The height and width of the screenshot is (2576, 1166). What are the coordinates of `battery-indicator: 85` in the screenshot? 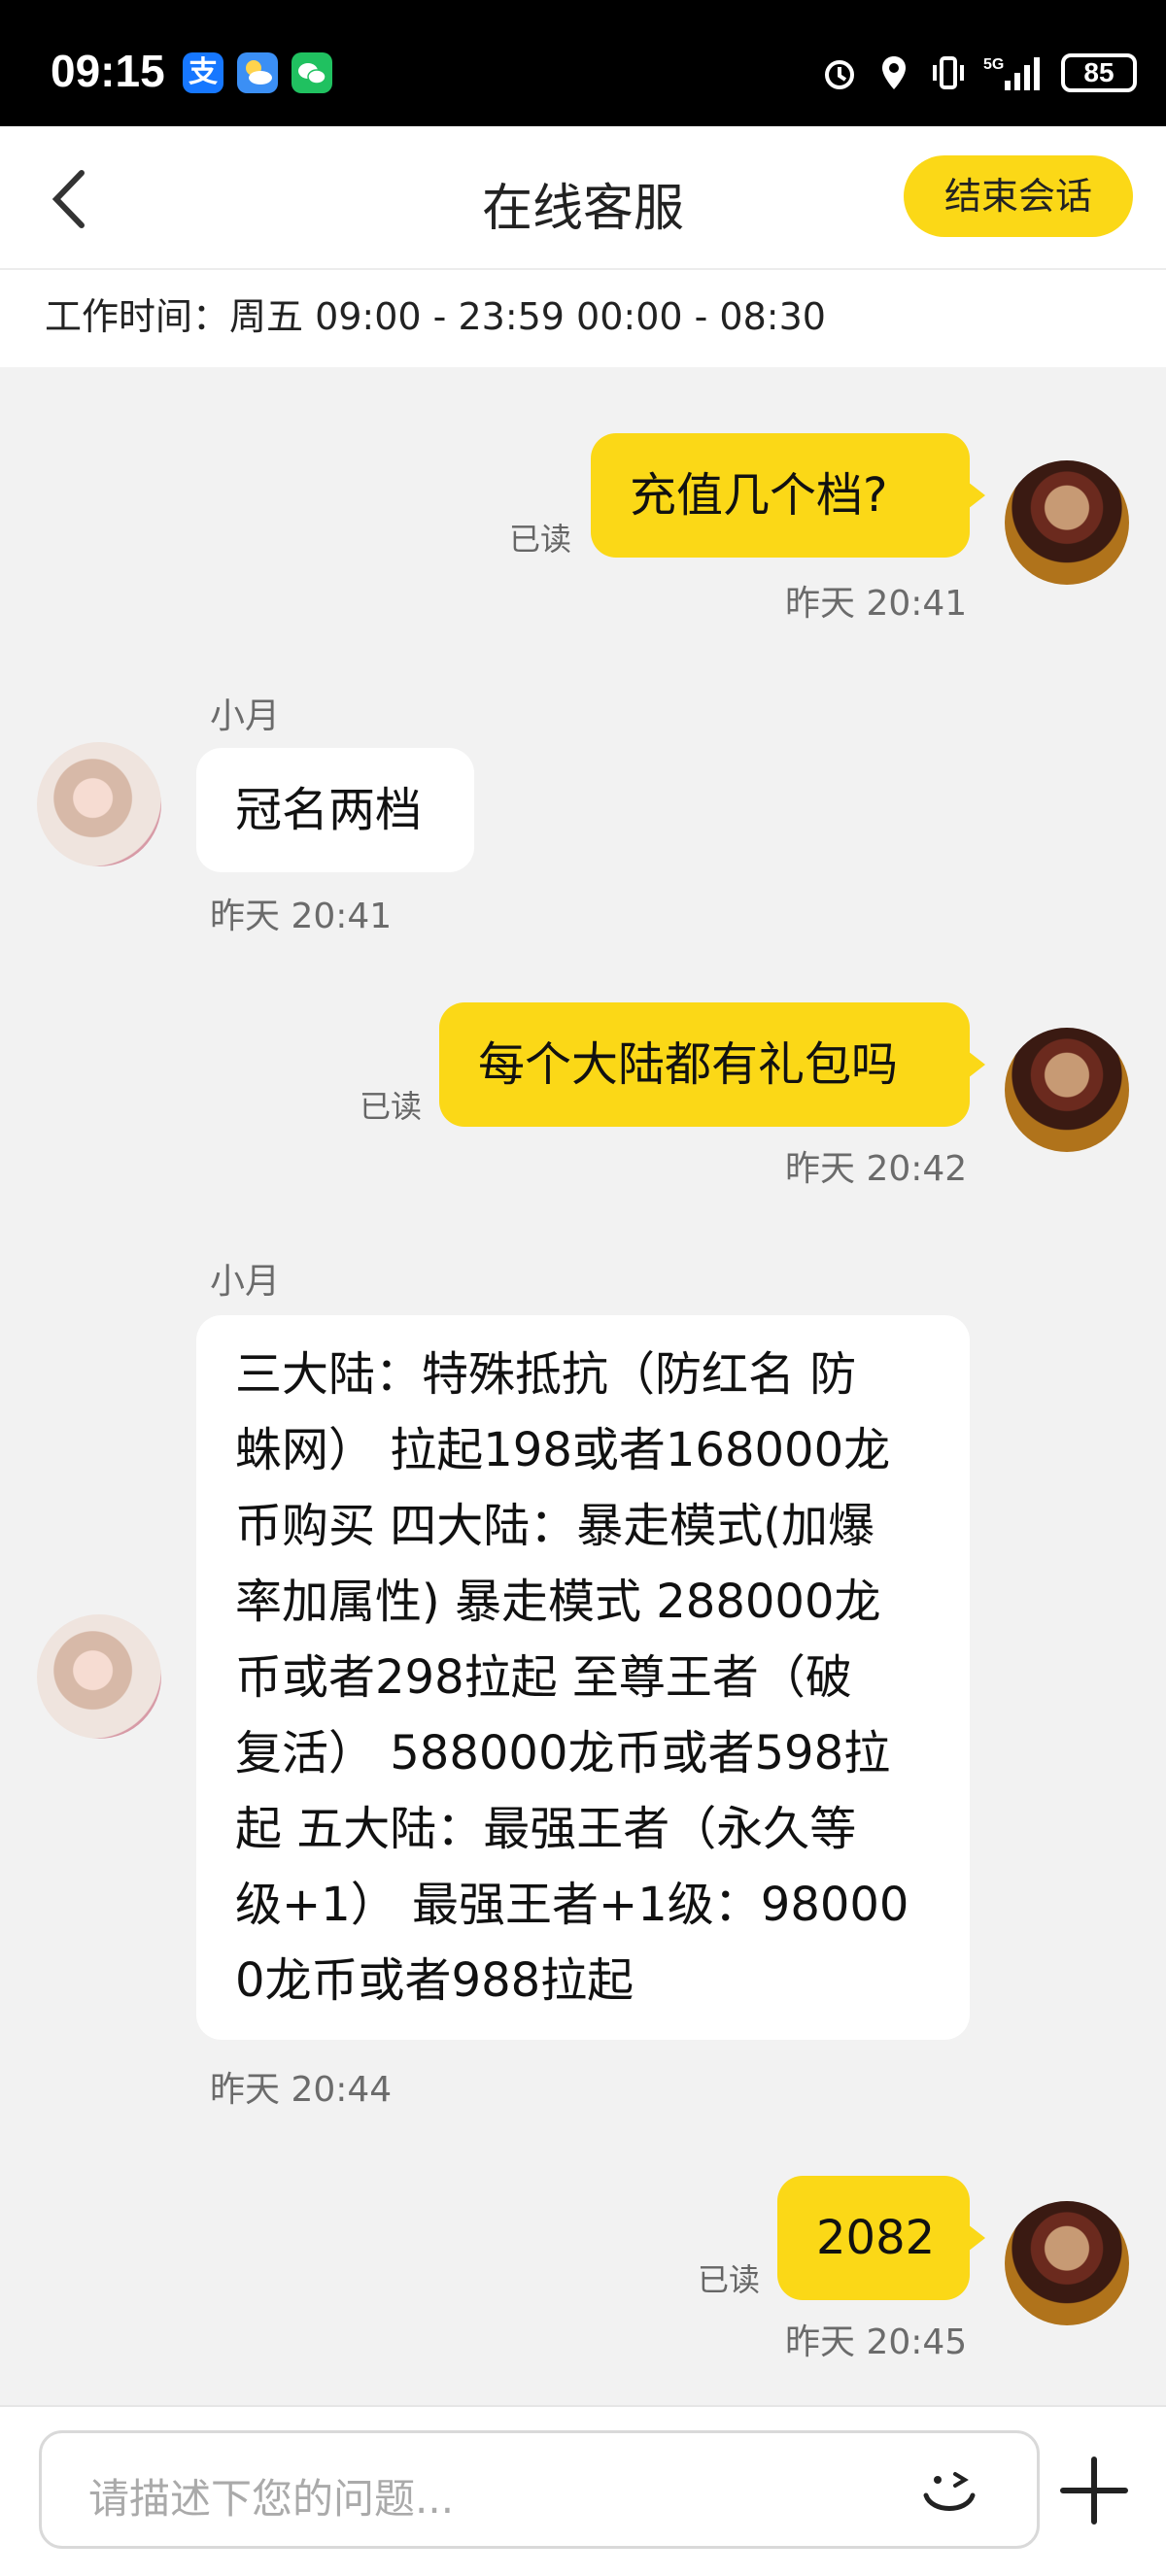 It's located at (1099, 72).